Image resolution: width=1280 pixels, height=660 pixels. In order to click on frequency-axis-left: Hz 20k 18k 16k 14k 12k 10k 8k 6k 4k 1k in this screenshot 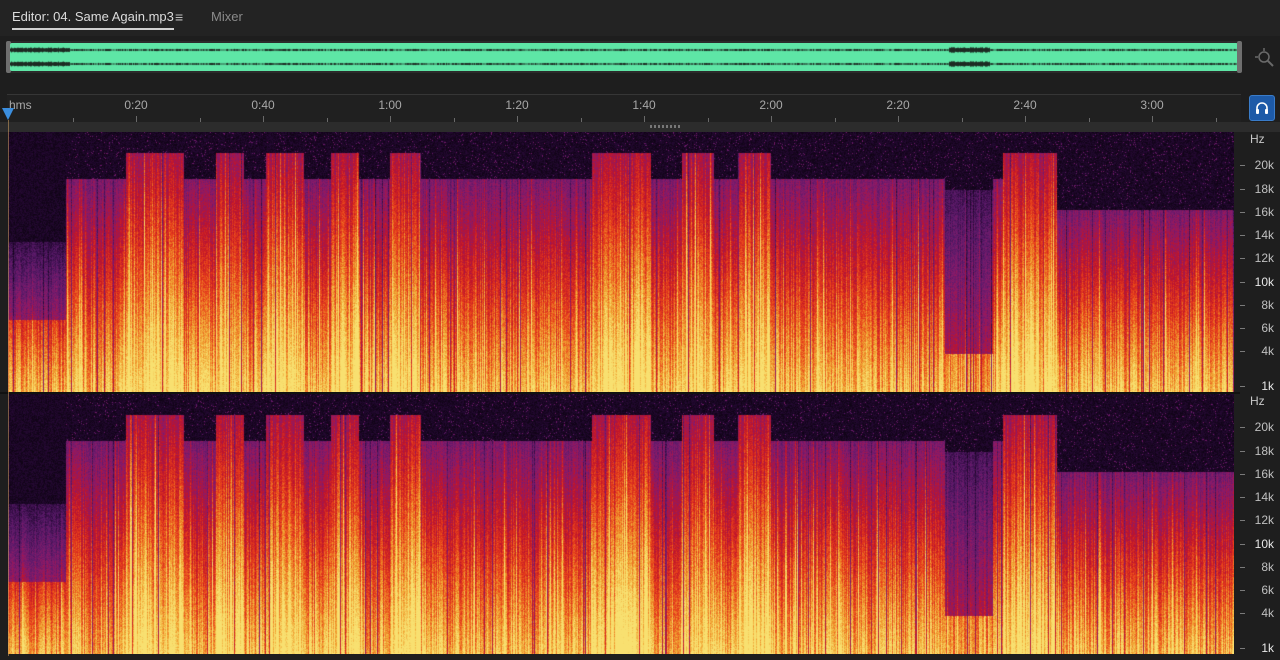, I will do `click(1260, 263)`.